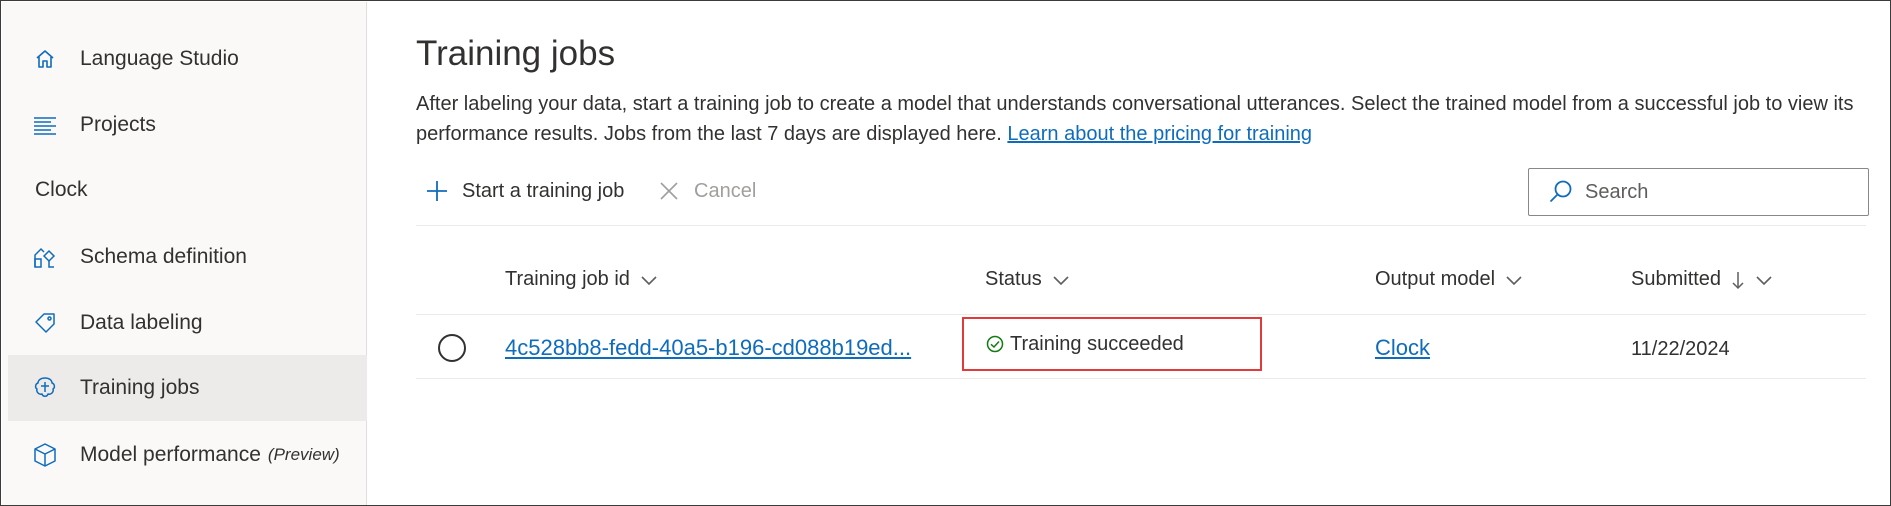  I want to click on column-header-training-job-id: Training job id, so click(581, 279).